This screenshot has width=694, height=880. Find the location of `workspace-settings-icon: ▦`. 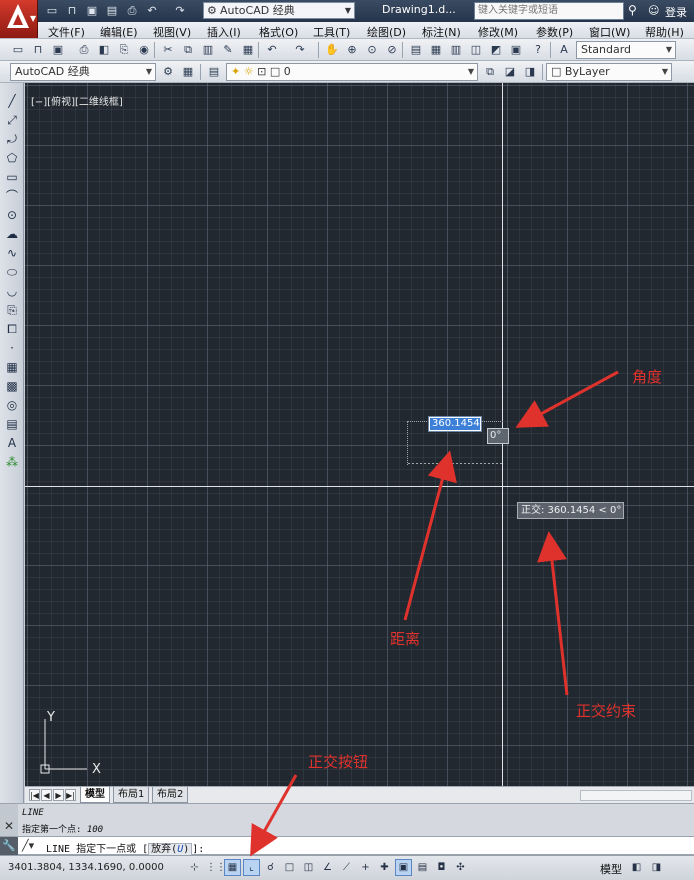

workspace-settings-icon: ▦ is located at coordinates (188, 72).